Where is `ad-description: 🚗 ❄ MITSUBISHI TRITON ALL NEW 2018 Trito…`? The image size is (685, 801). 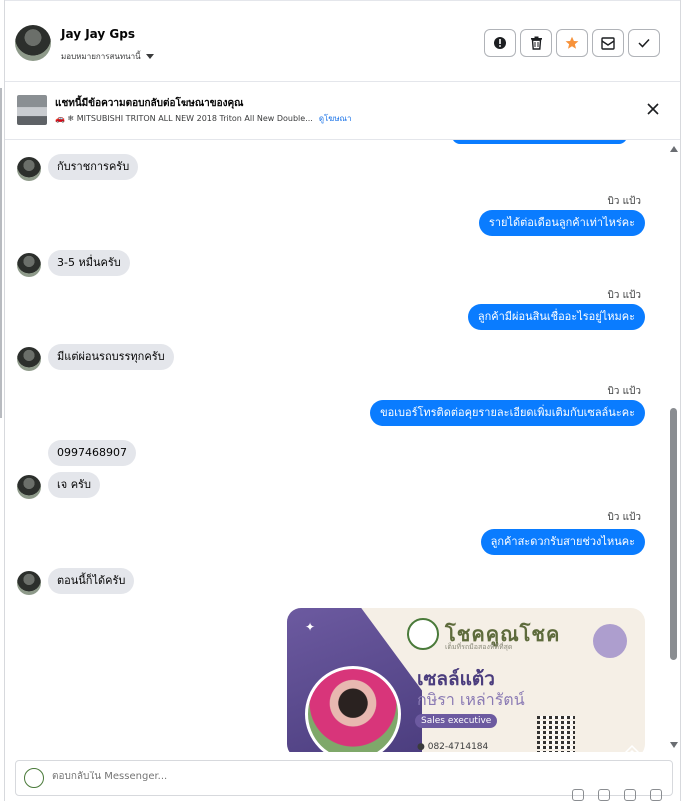 ad-description: 🚗 ❄ MITSUBISHI TRITON ALL NEW 2018 Trito… is located at coordinates (203, 118).